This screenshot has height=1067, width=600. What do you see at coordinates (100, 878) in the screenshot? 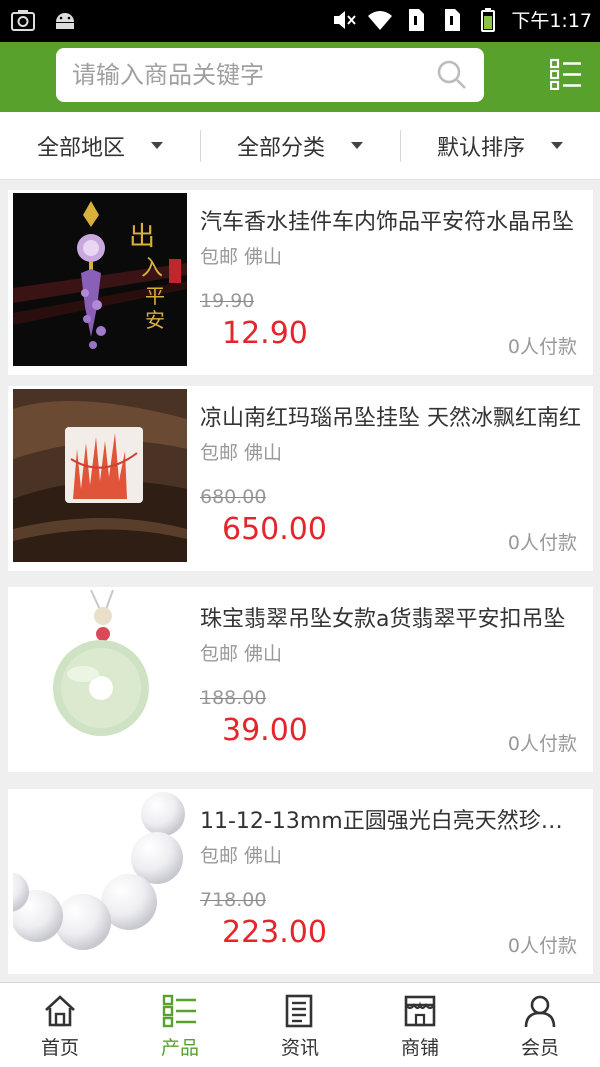
I see `product-image-pearl` at bounding box center [100, 878].